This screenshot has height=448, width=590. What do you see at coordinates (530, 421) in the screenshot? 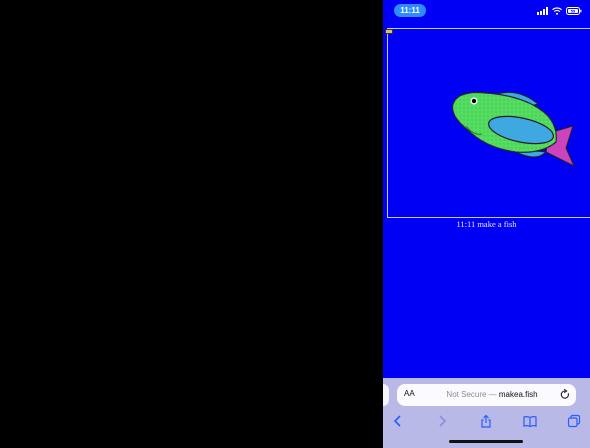
I see `bookmarks-icon` at bounding box center [530, 421].